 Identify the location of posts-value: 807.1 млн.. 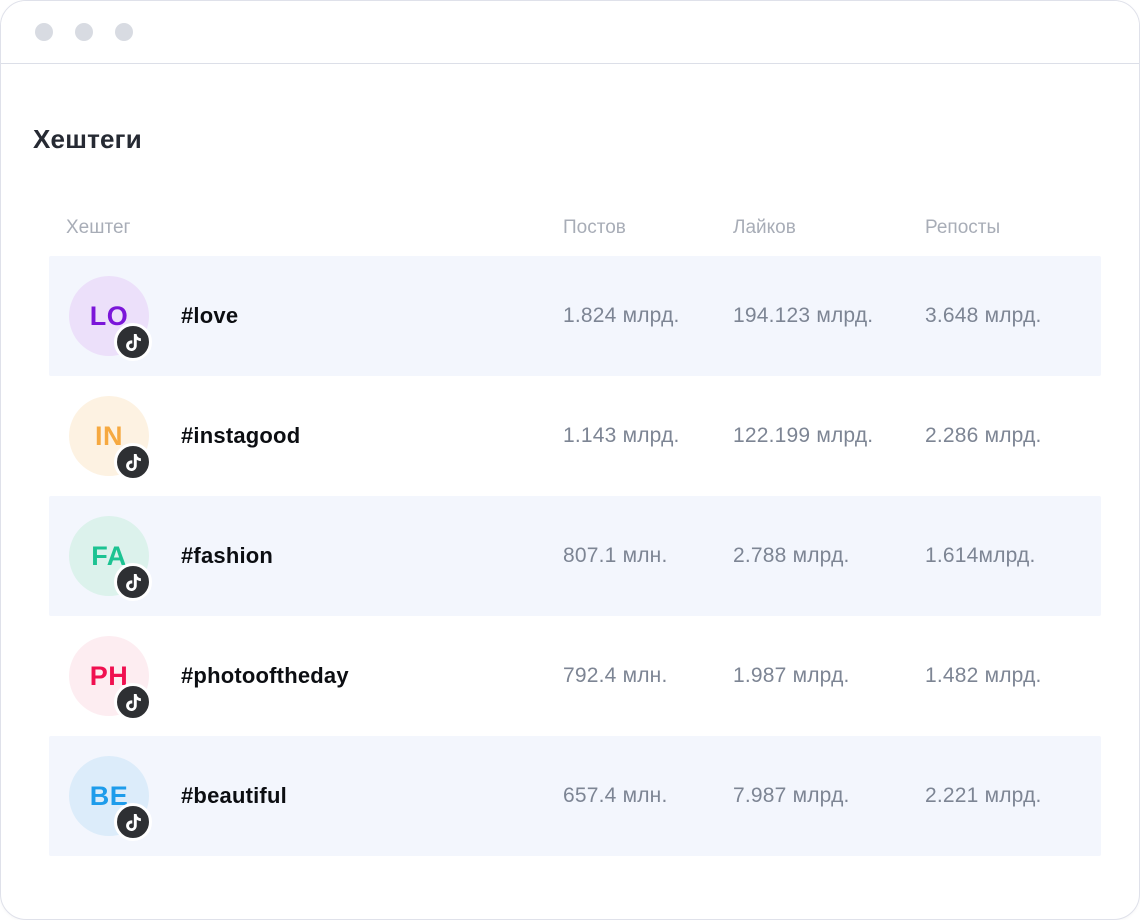
(615, 555).